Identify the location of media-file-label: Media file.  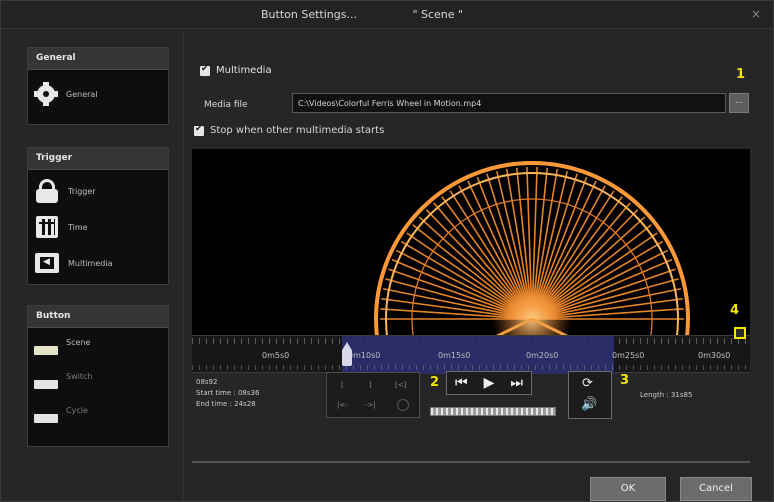
(226, 105).